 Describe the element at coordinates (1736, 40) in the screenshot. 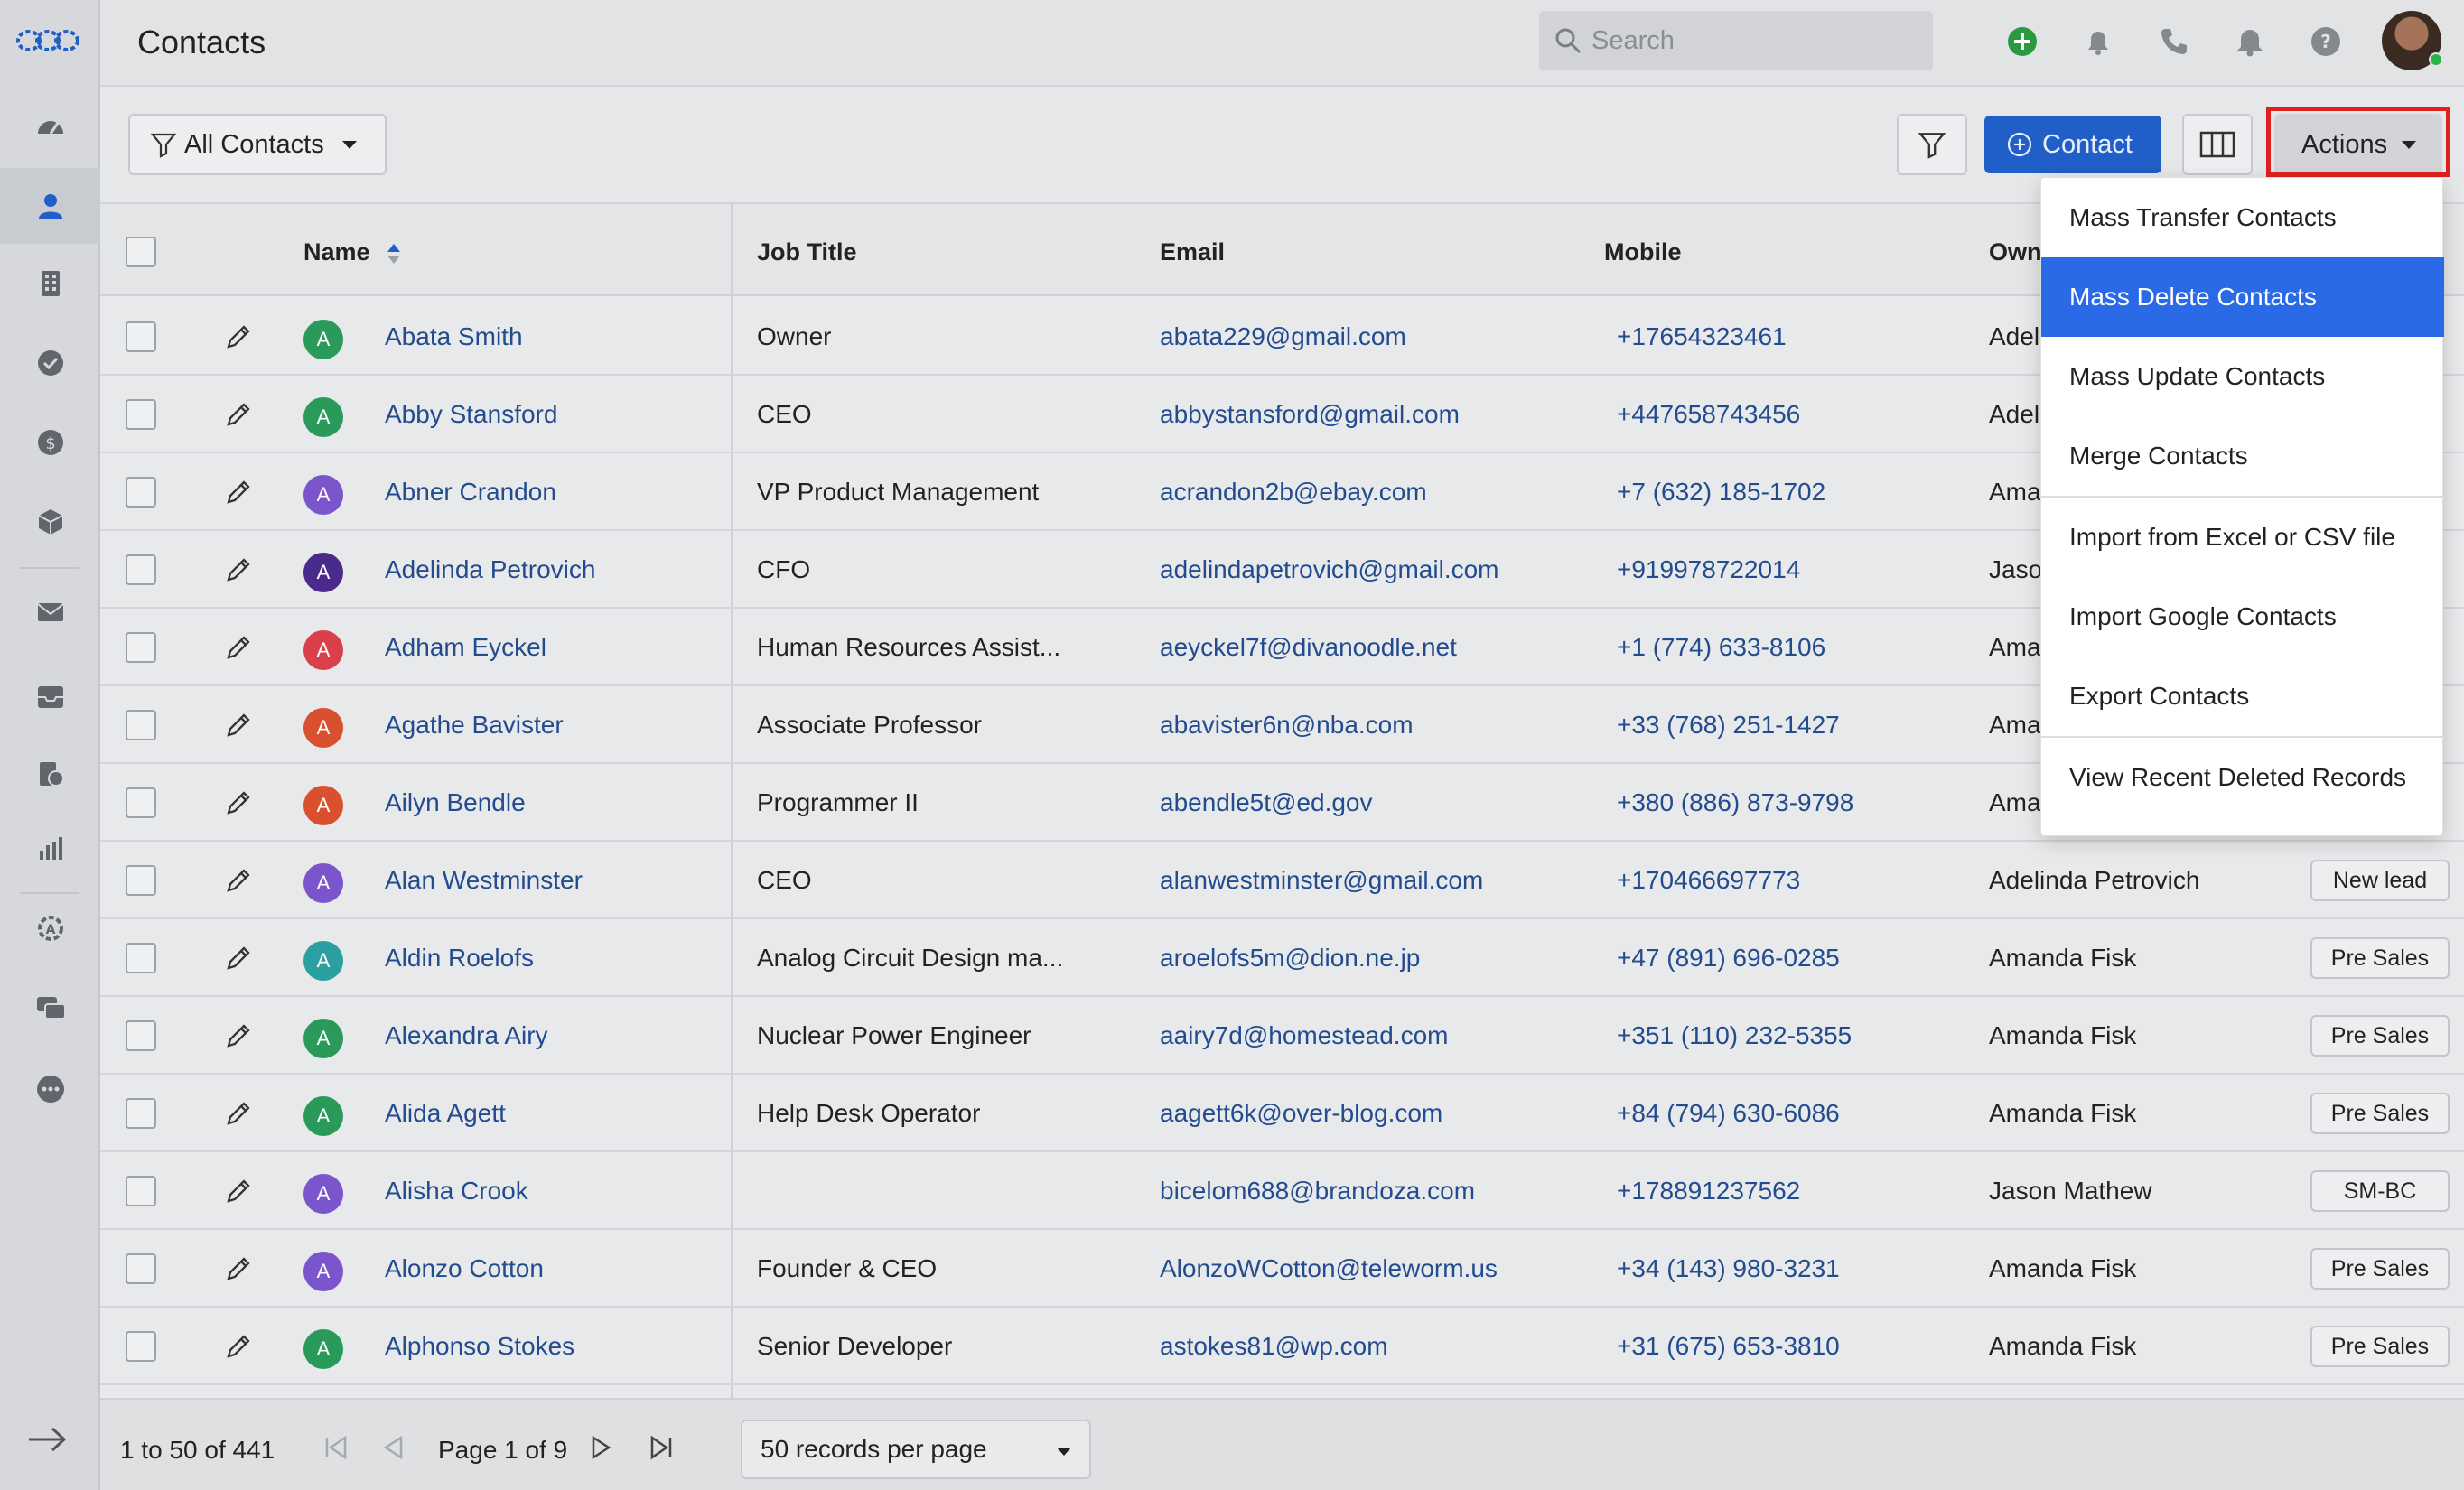

I see `search-input: Search` at that location.